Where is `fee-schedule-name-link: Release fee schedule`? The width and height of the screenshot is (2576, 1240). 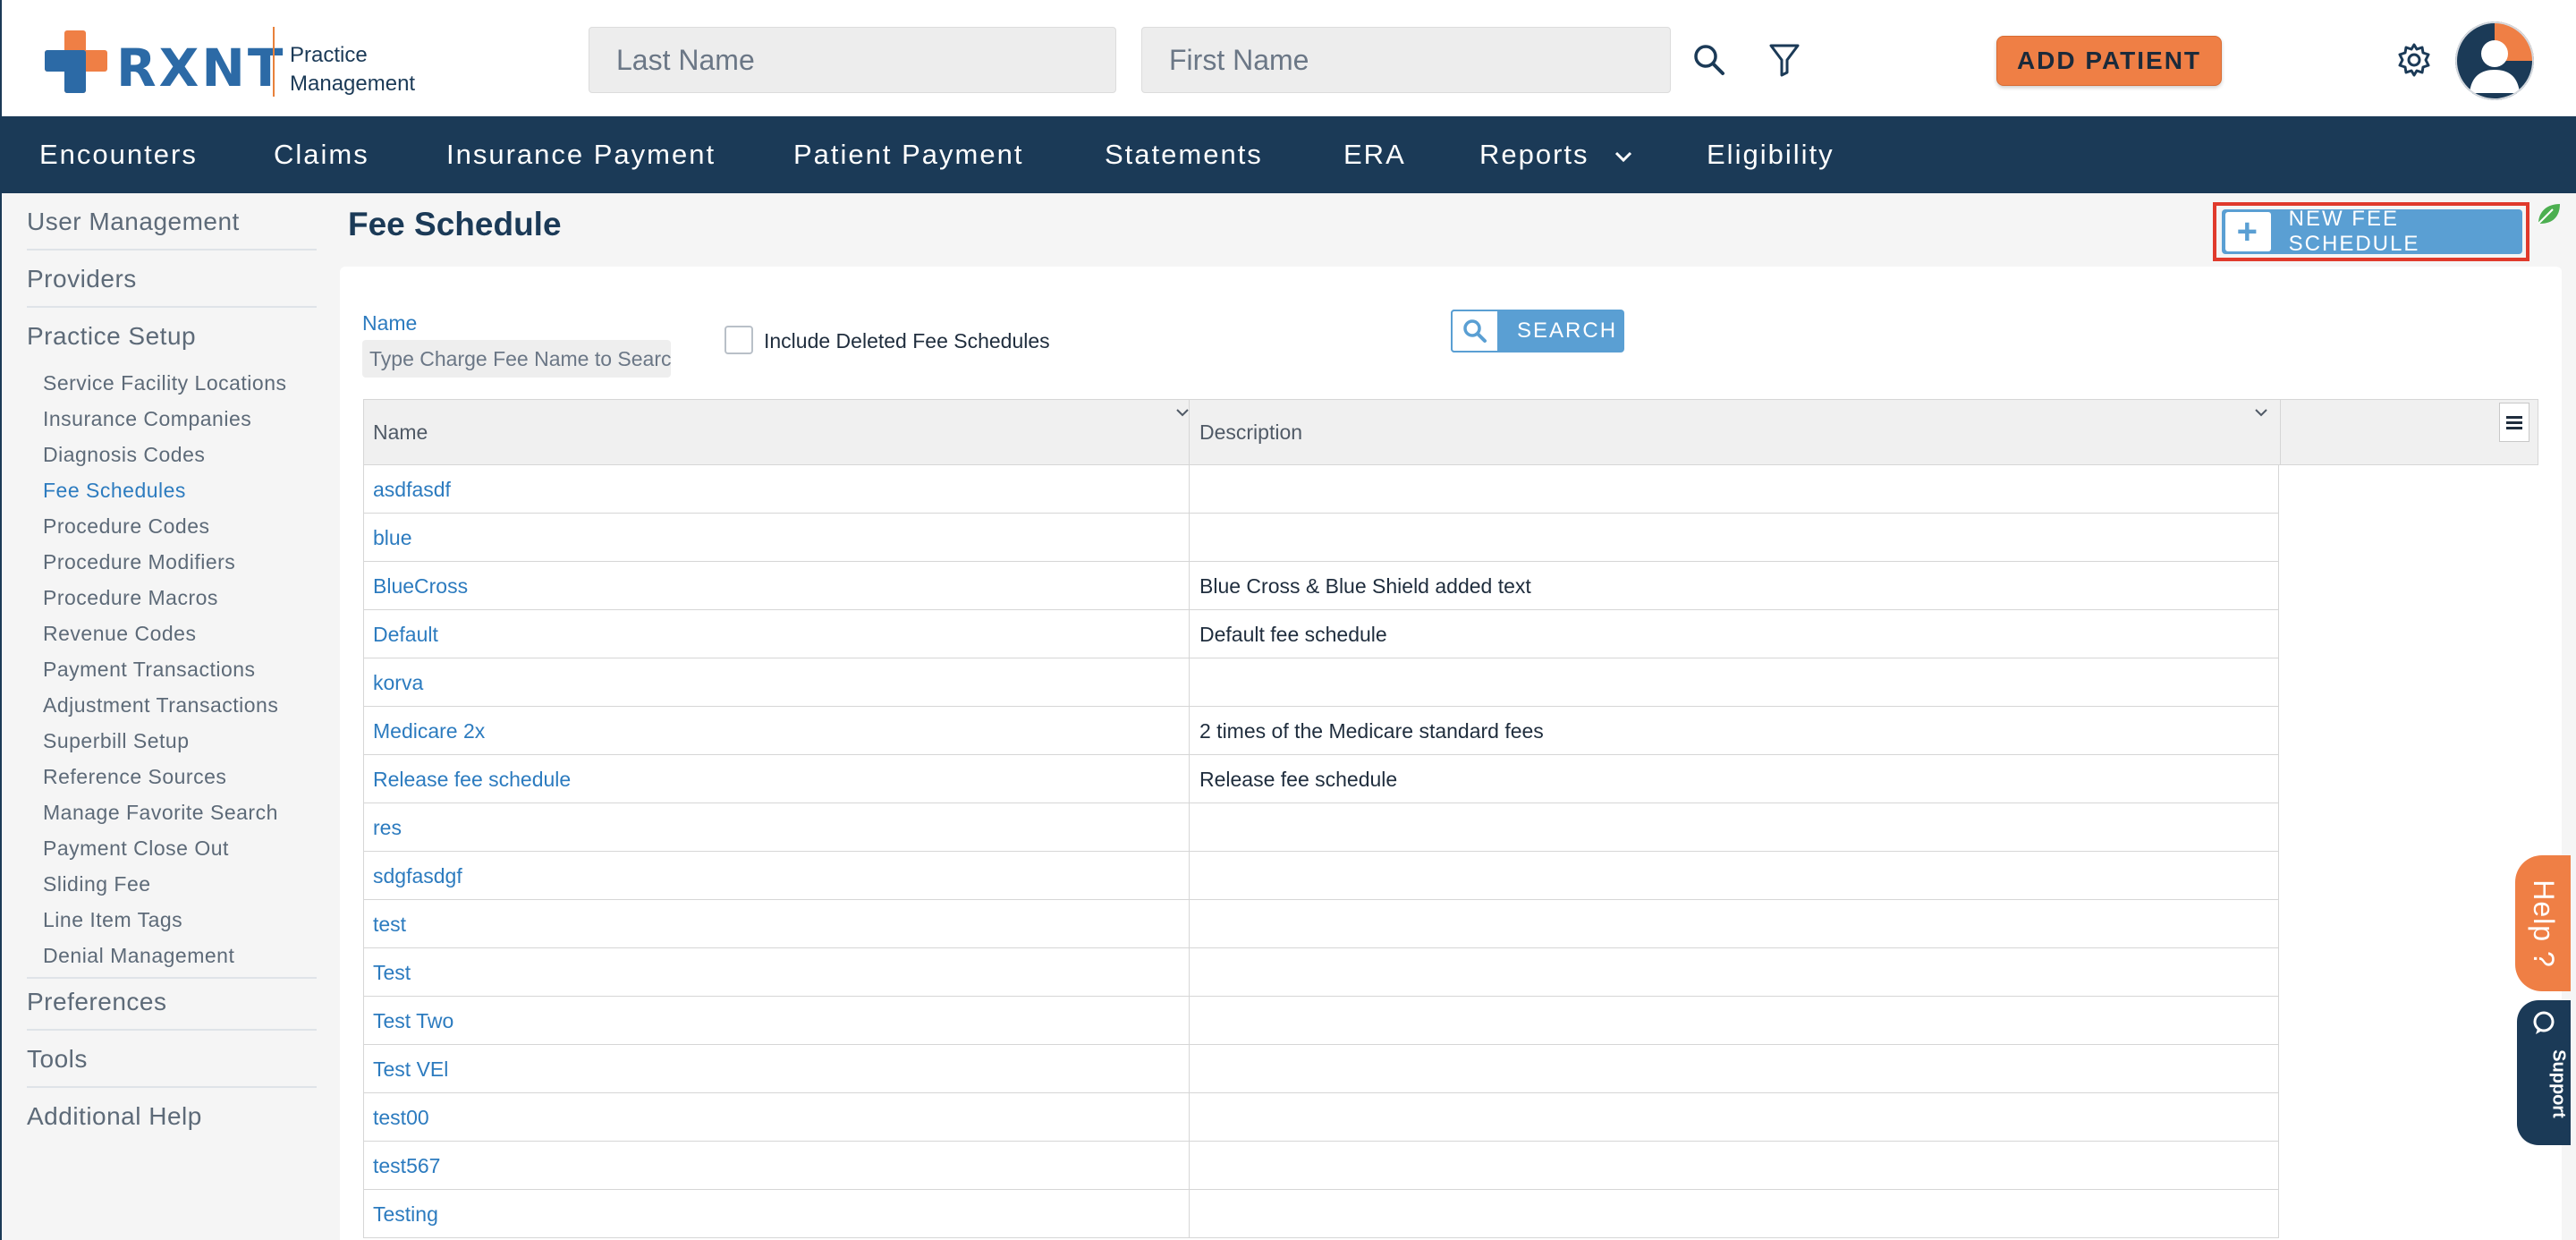 fee-schedule-name-link: Release fee schedule is located at coordinates (472, 779).